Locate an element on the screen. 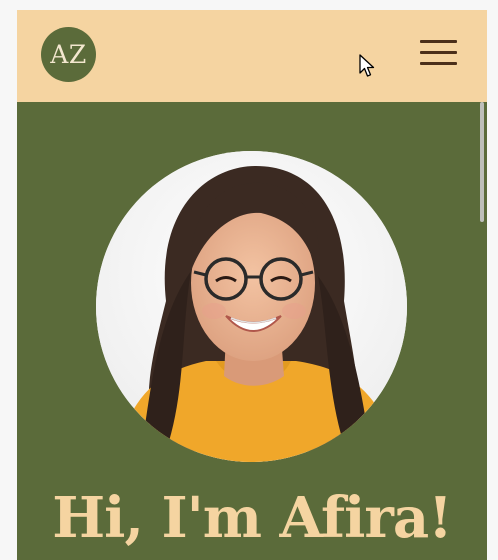 This screenshot has width=498, height=560. hamburger-menu-icon is located at coordinates (438, 53).